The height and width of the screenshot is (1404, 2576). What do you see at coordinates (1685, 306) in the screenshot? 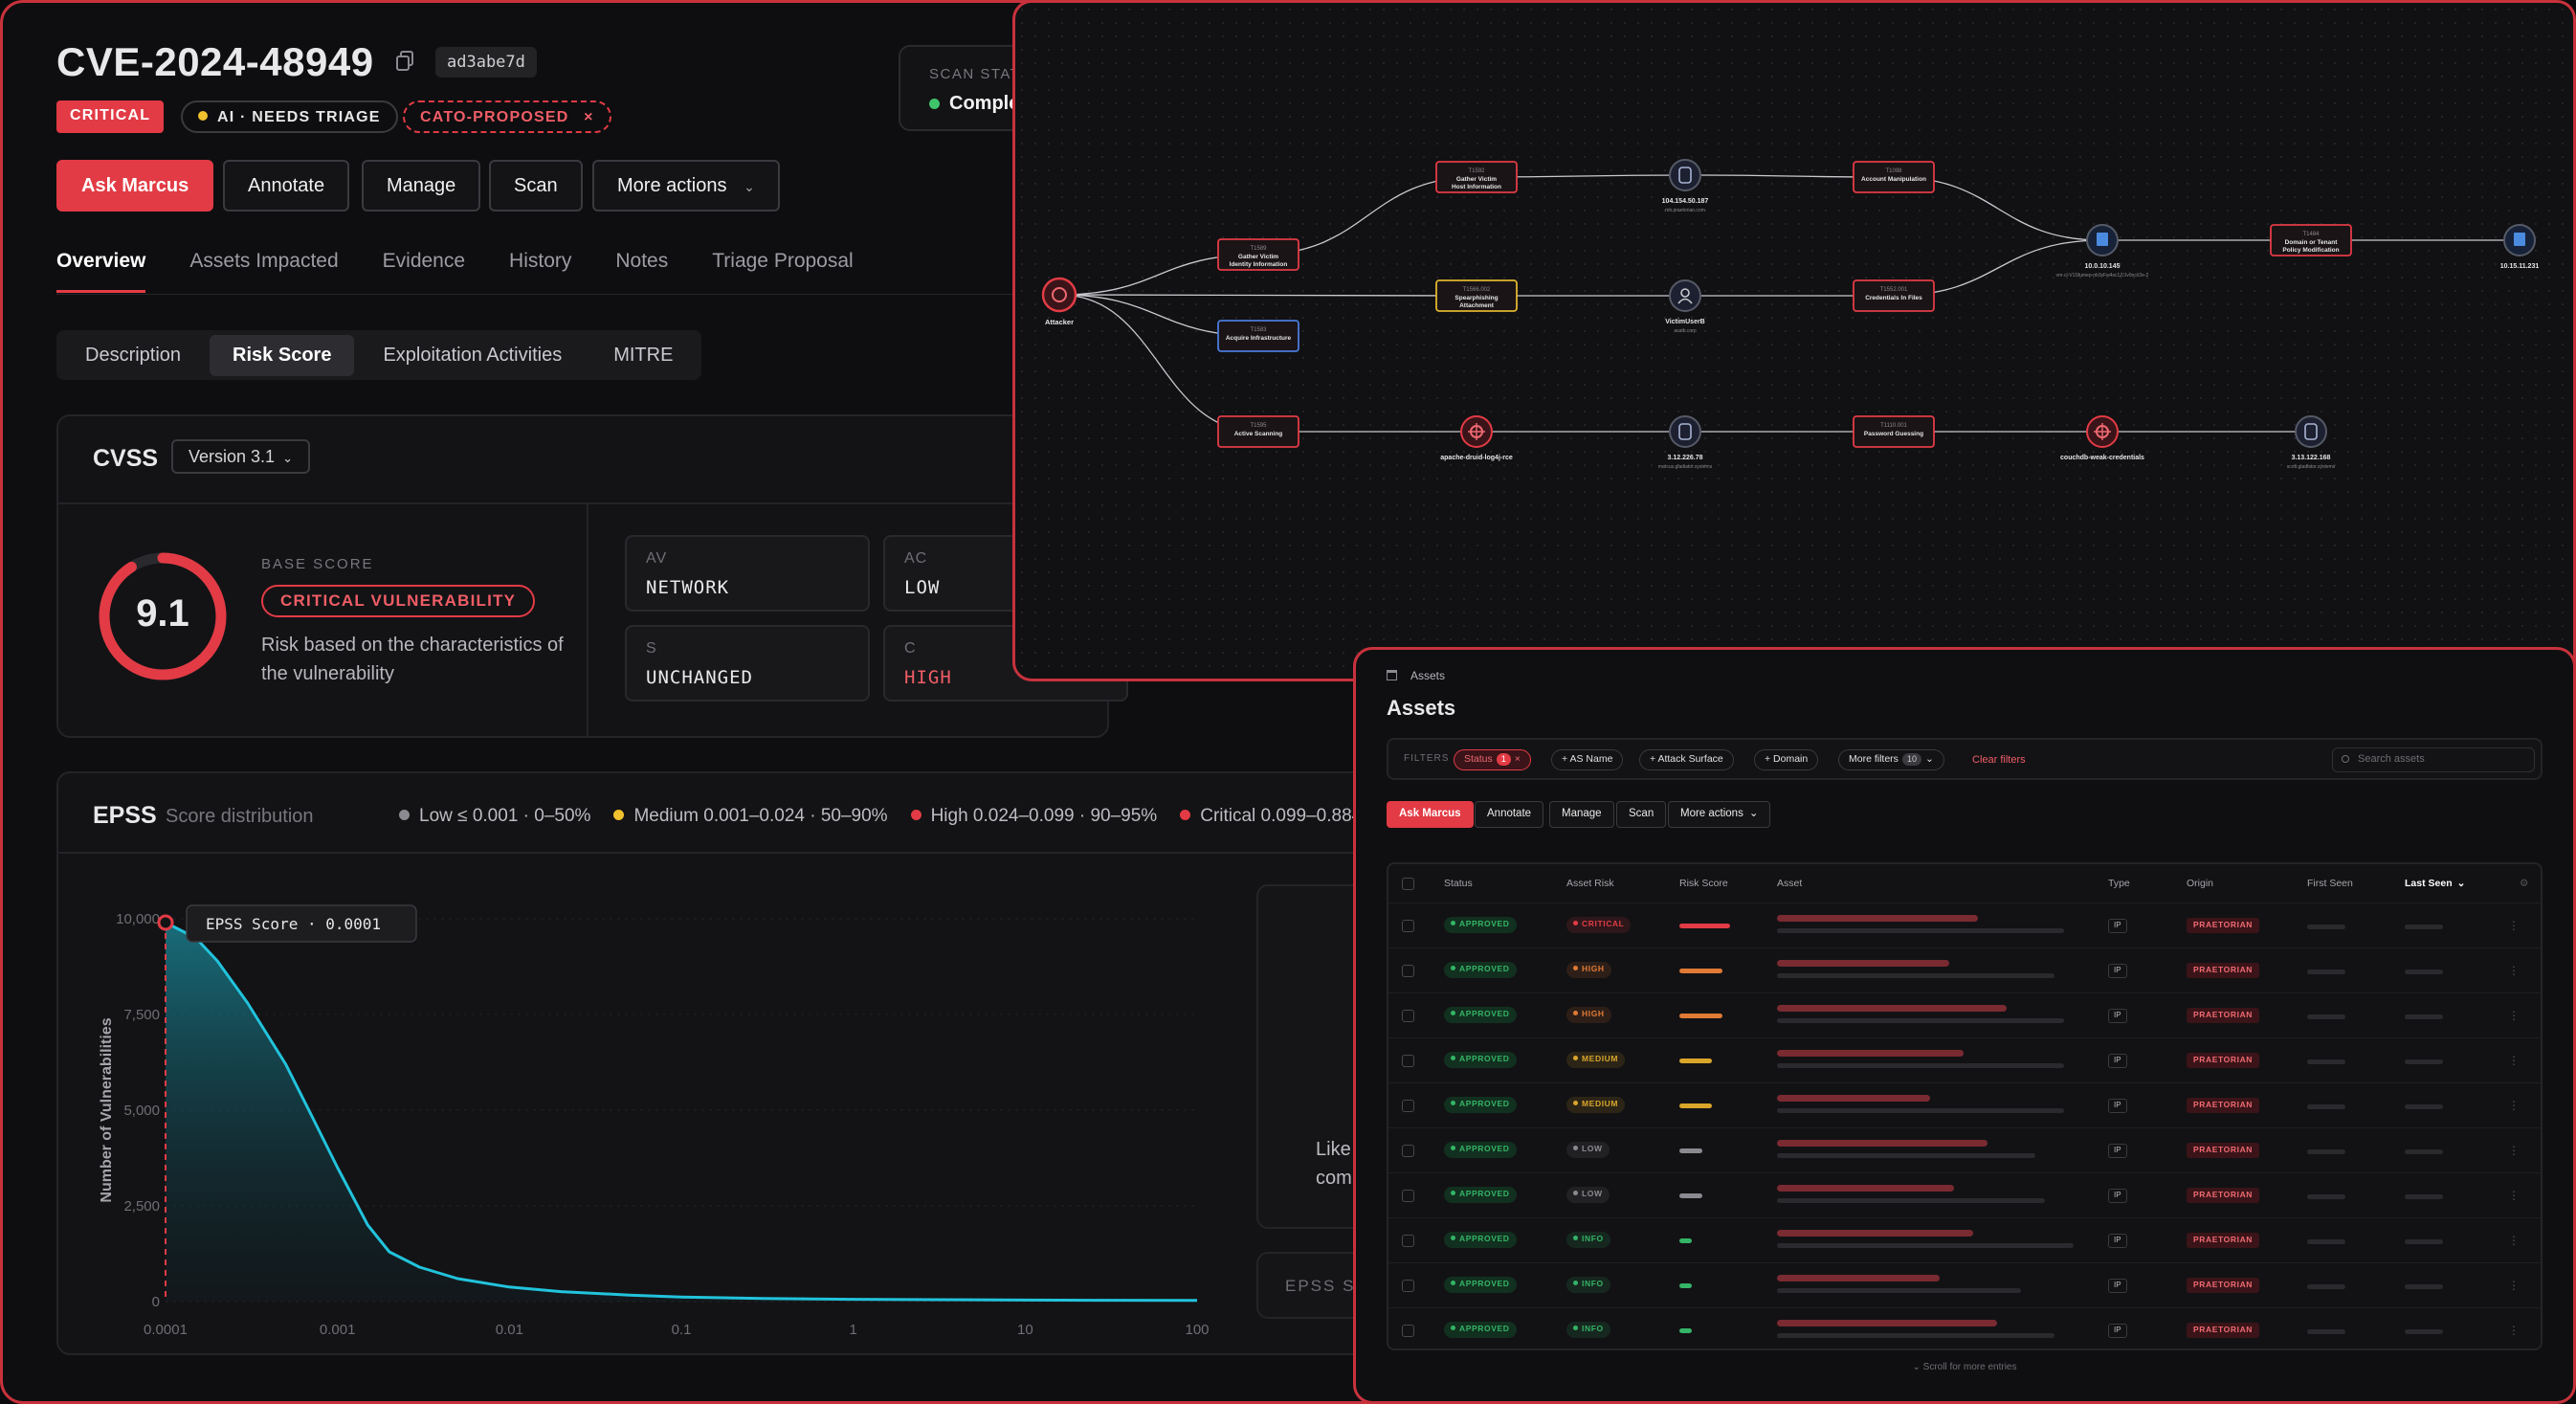
I see `graph-node-user: VictimUserB acatb.corp` at bounding box center [1685, 306].